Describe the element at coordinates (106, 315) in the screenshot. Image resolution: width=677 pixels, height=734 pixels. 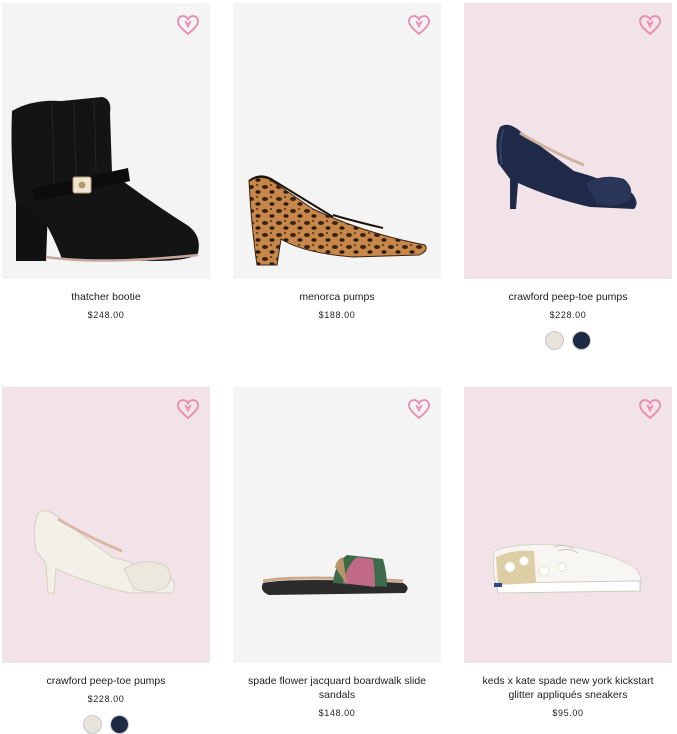
I see `product-price: $248.00` at that location.